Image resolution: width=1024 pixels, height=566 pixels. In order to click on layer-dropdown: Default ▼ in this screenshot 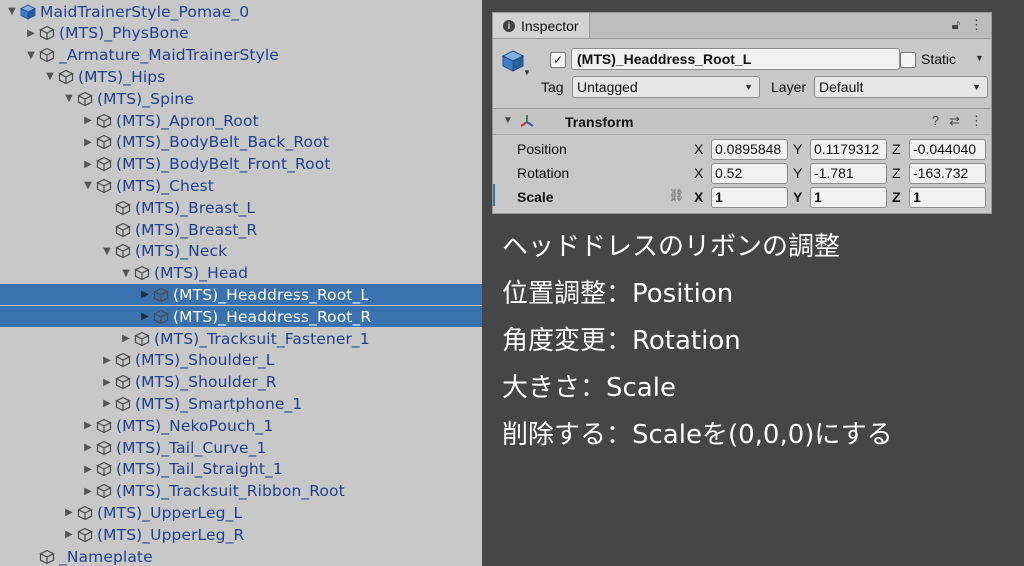, I will do `click(901, 87)`.